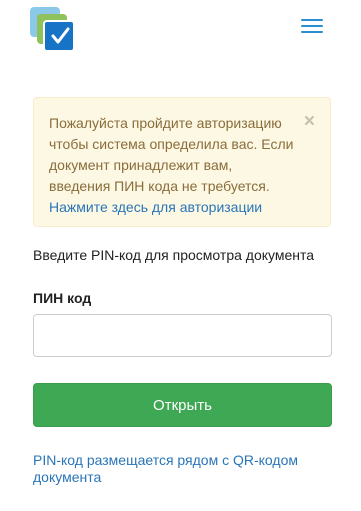 The height and width of the screenshot is (511, 361). Describe the element at coordinates (155, 207) in the screenshot. I see `auth-link: Нажмите здесь для авторизации` at that location.